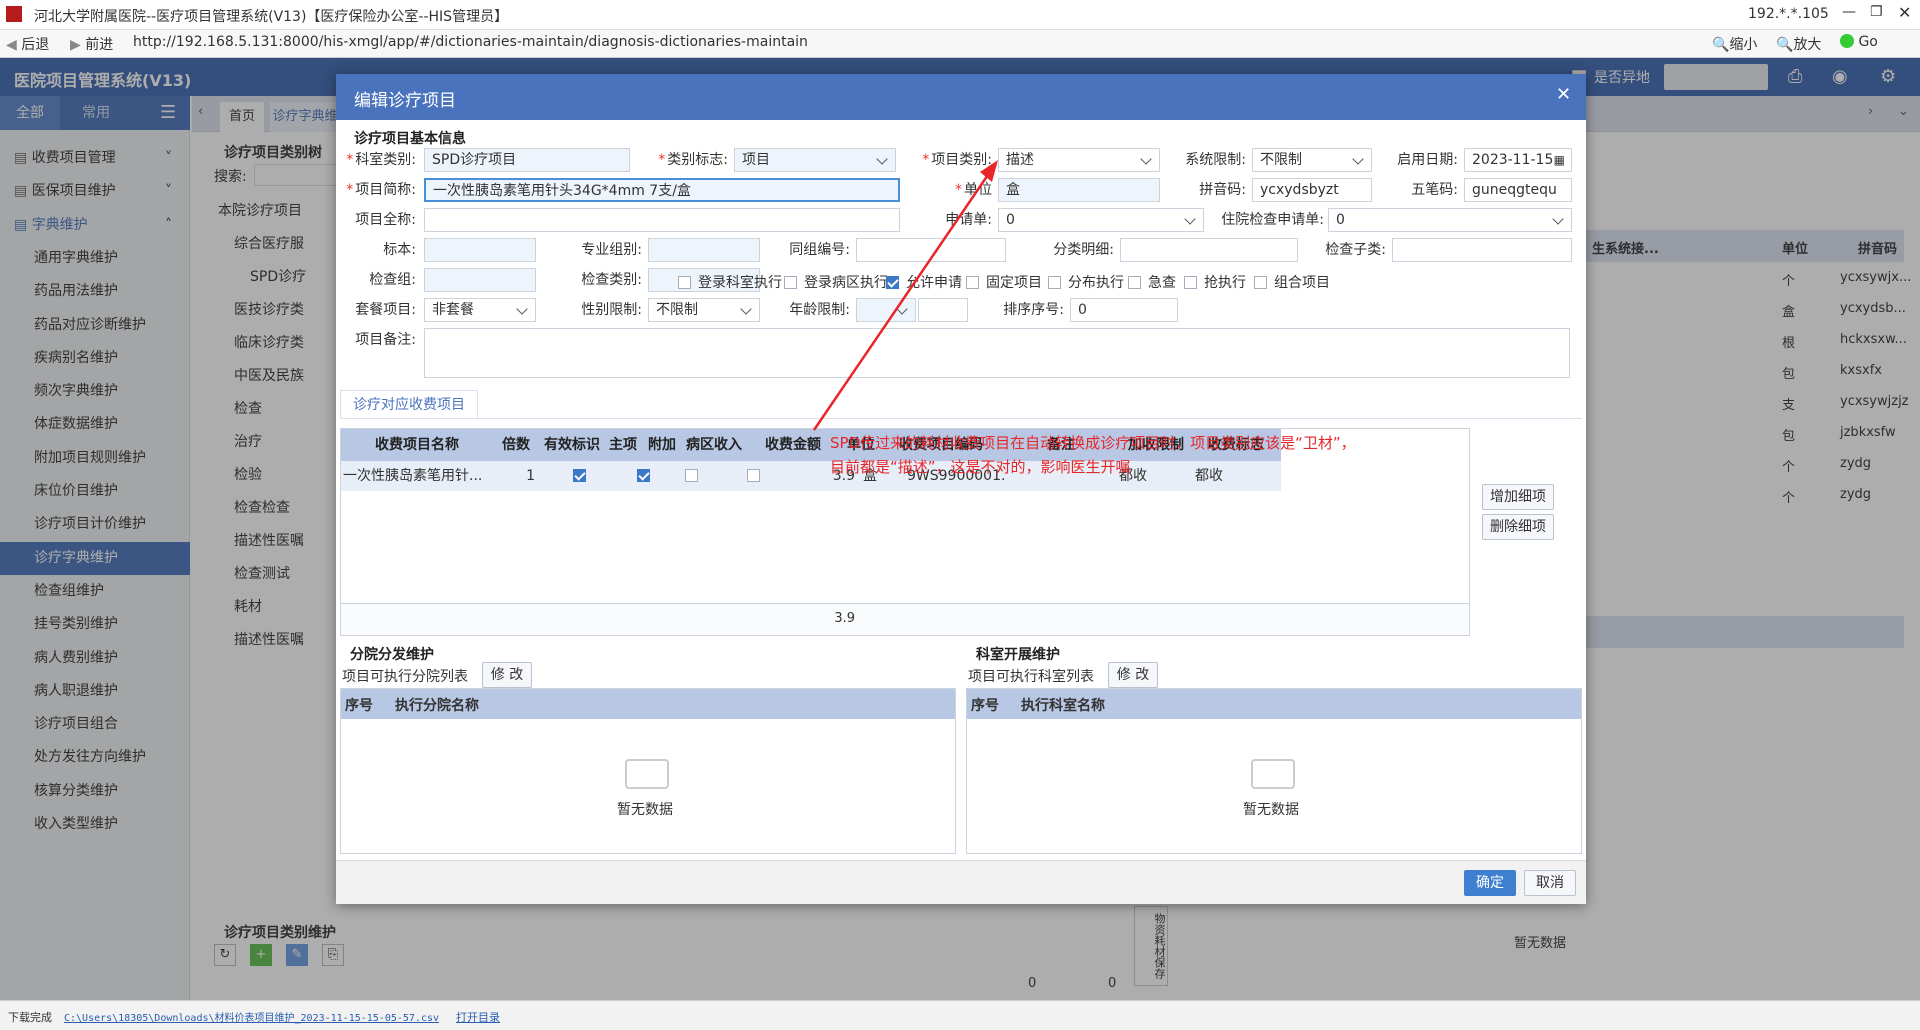 This screenshot has height=1030, width=1920. What do you see at coordinates (78, 45) in the screenshot?
I see `forward-icon: ▶` at bounding box center [78, 45].